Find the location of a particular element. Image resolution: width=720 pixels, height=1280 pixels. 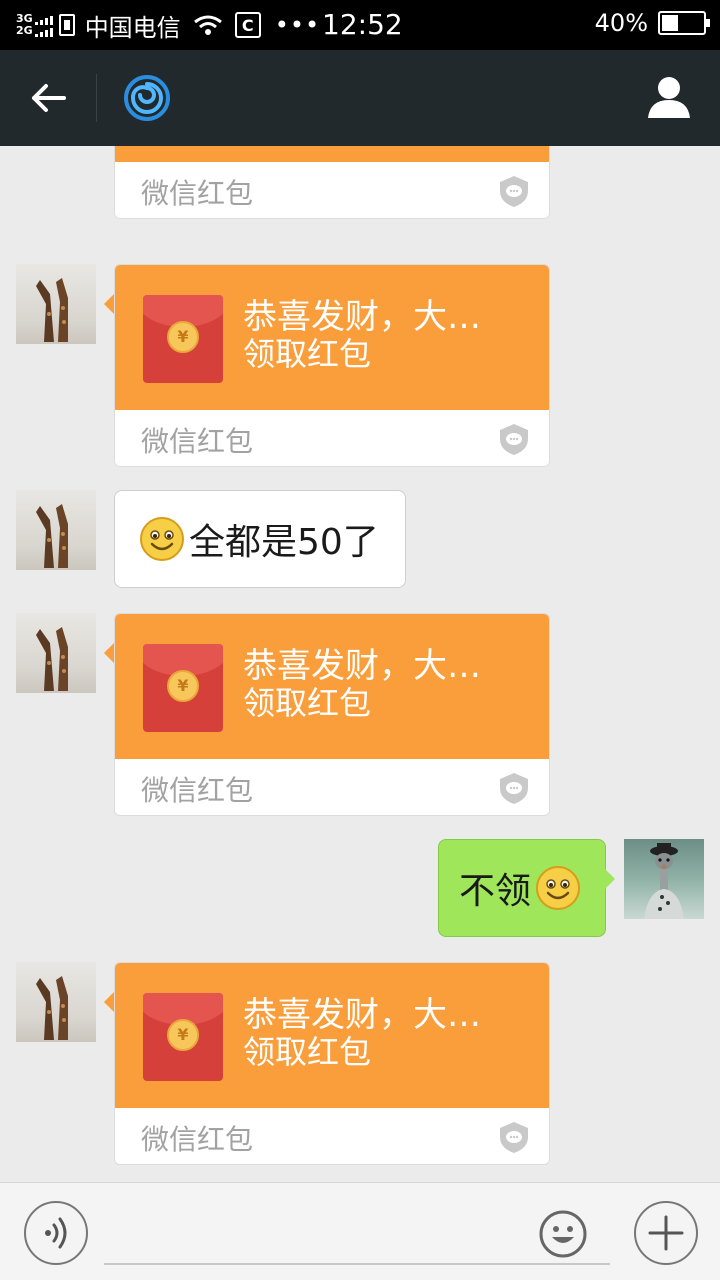

signal-icon: 3G 2G is located at coordinates (34, 25).